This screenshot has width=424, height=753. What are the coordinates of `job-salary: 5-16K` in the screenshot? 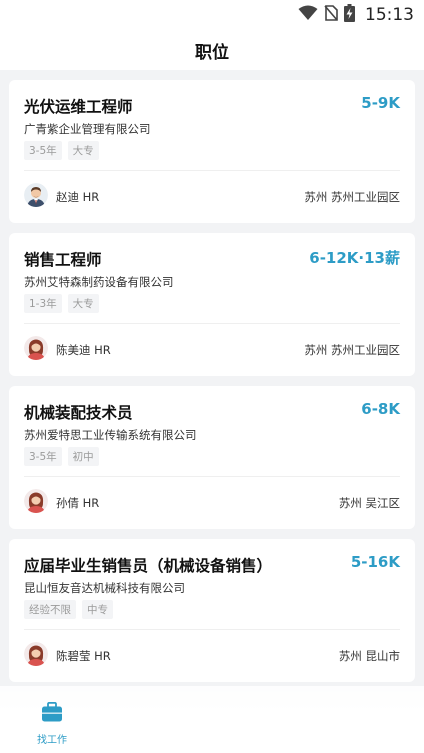 It's located at (375, 562).